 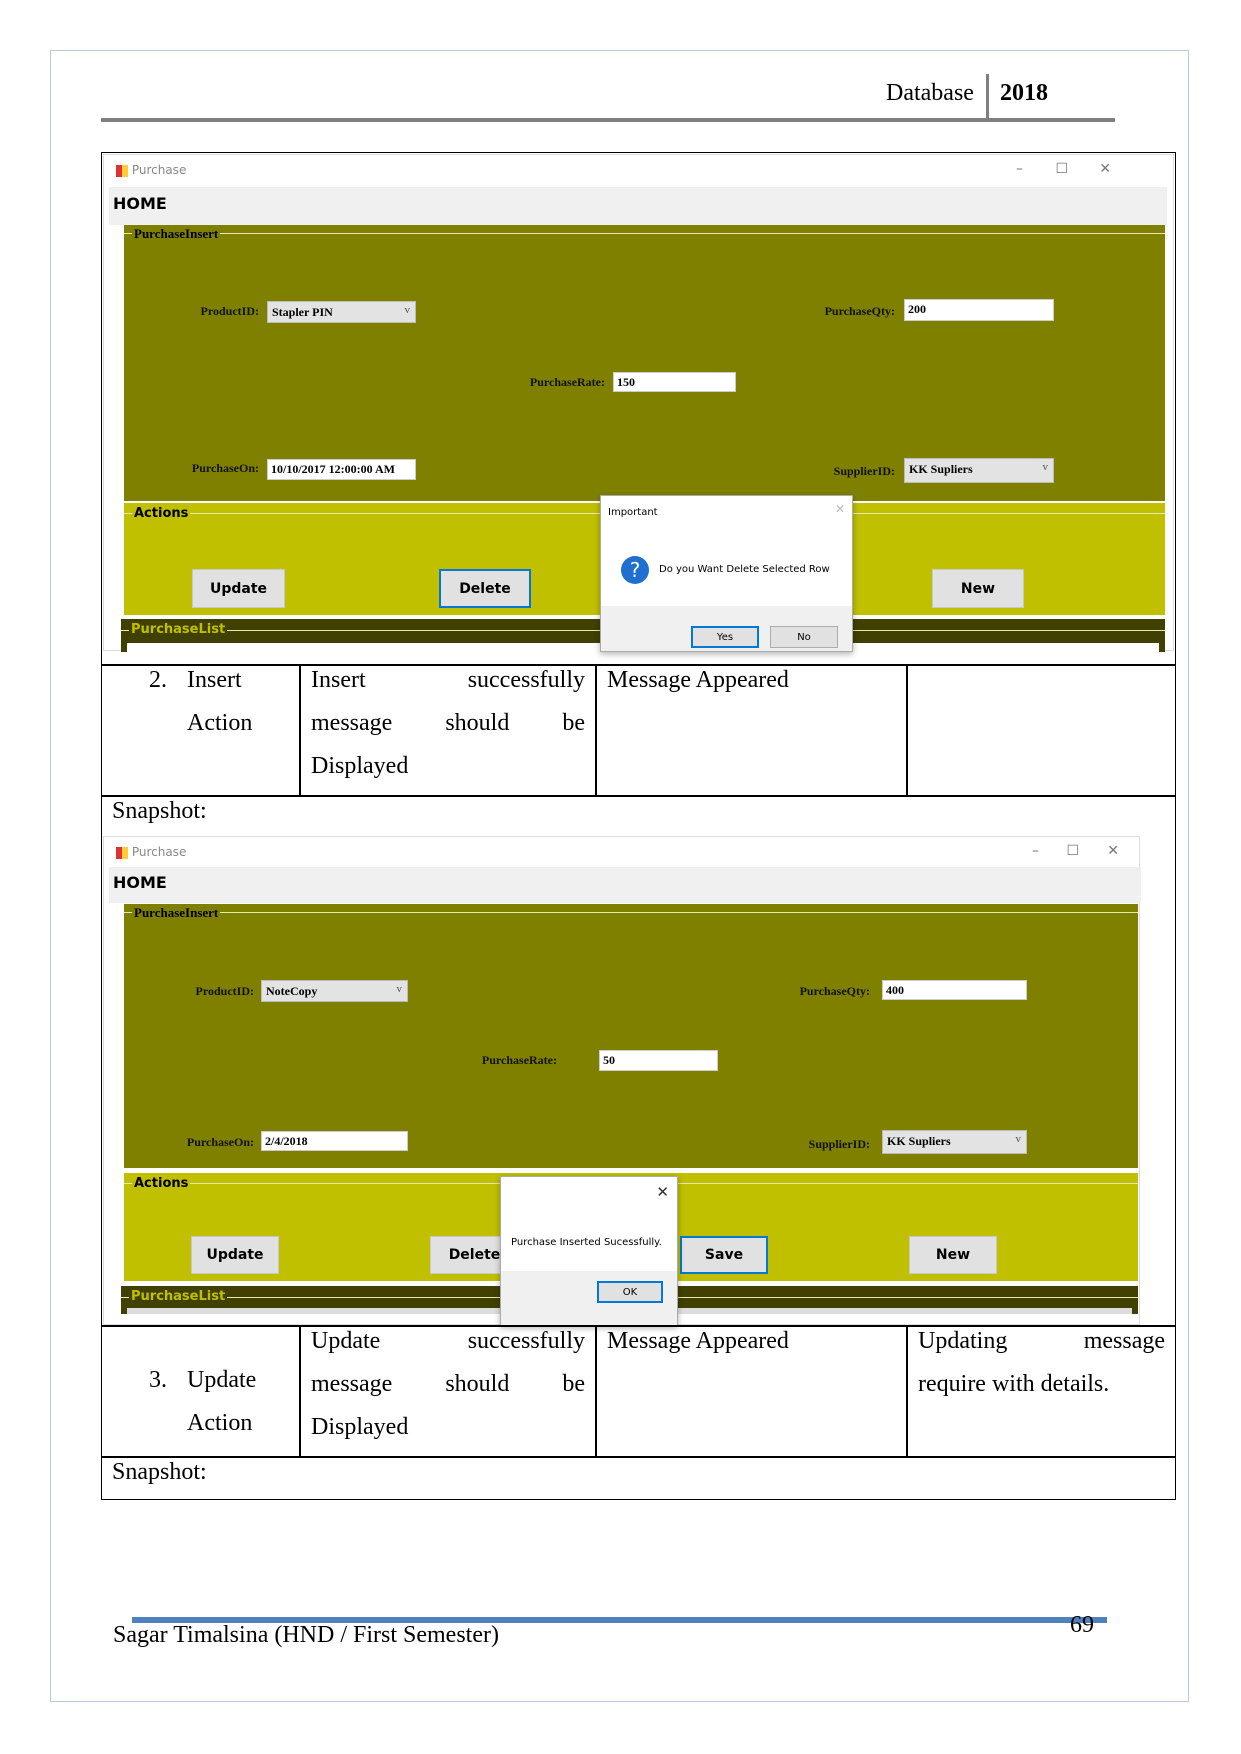 I want to click on row-2-test-case: Insert Action, so click(x=220, y=701).